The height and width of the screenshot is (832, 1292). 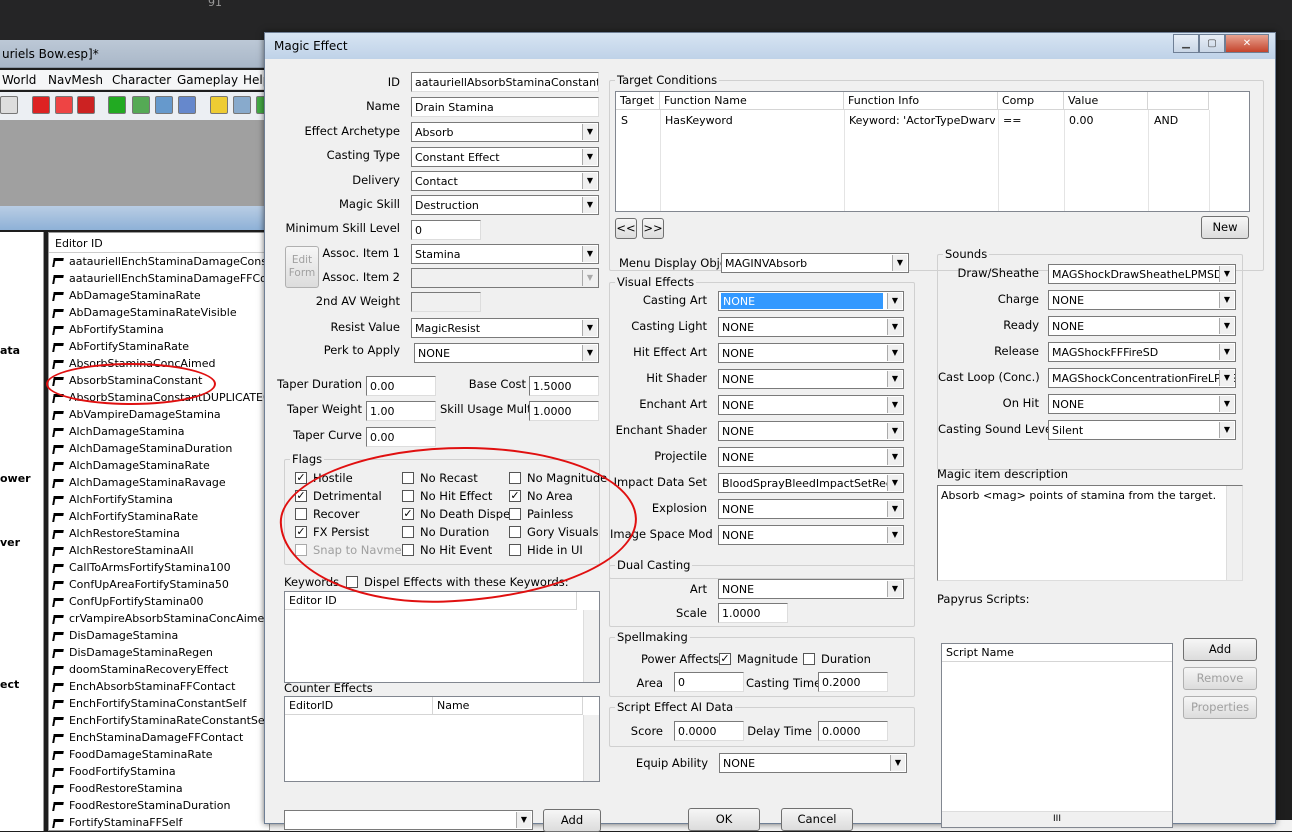 What do you see at coordinates (159, 652) in the screenshot?
I see `list-item: DisDamageStaminaRegen` at bounding box center [159, 652].